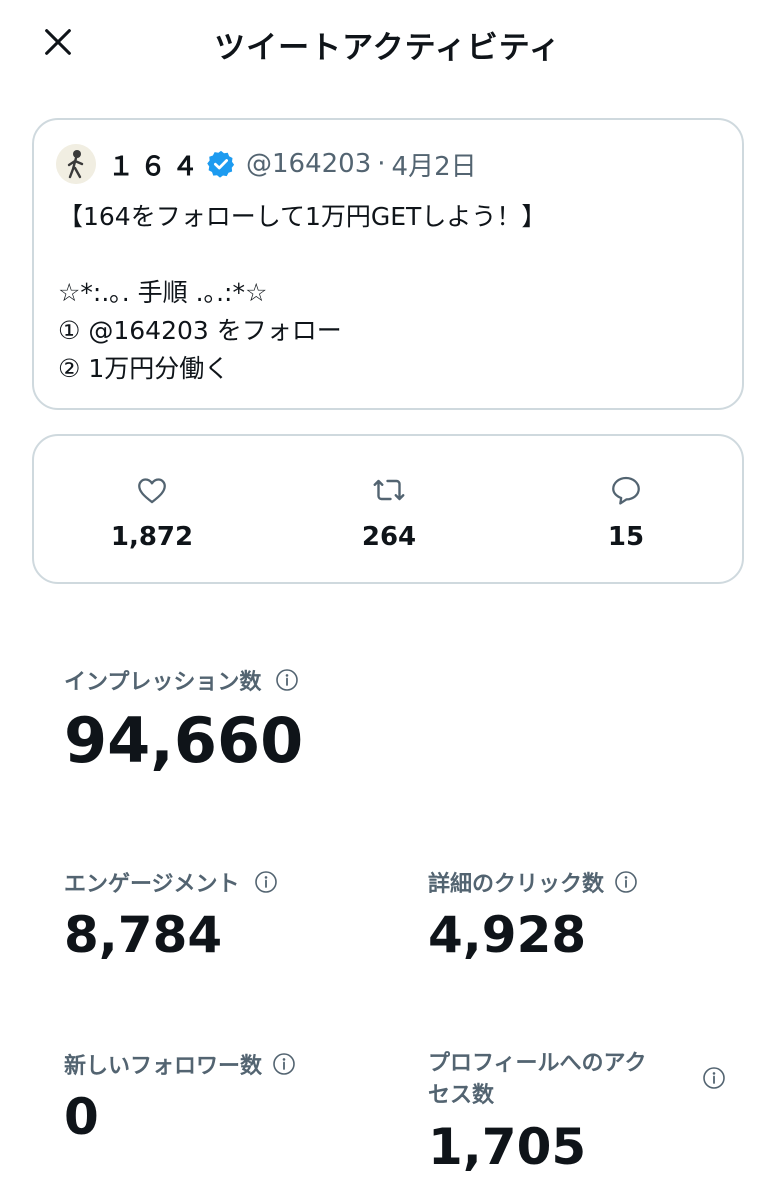 This screenshot has width=775, height=1200. What do you see at coordinates (390, 255) in the screenshot?
I see `tweet-line` at bounding box center [390, 255].